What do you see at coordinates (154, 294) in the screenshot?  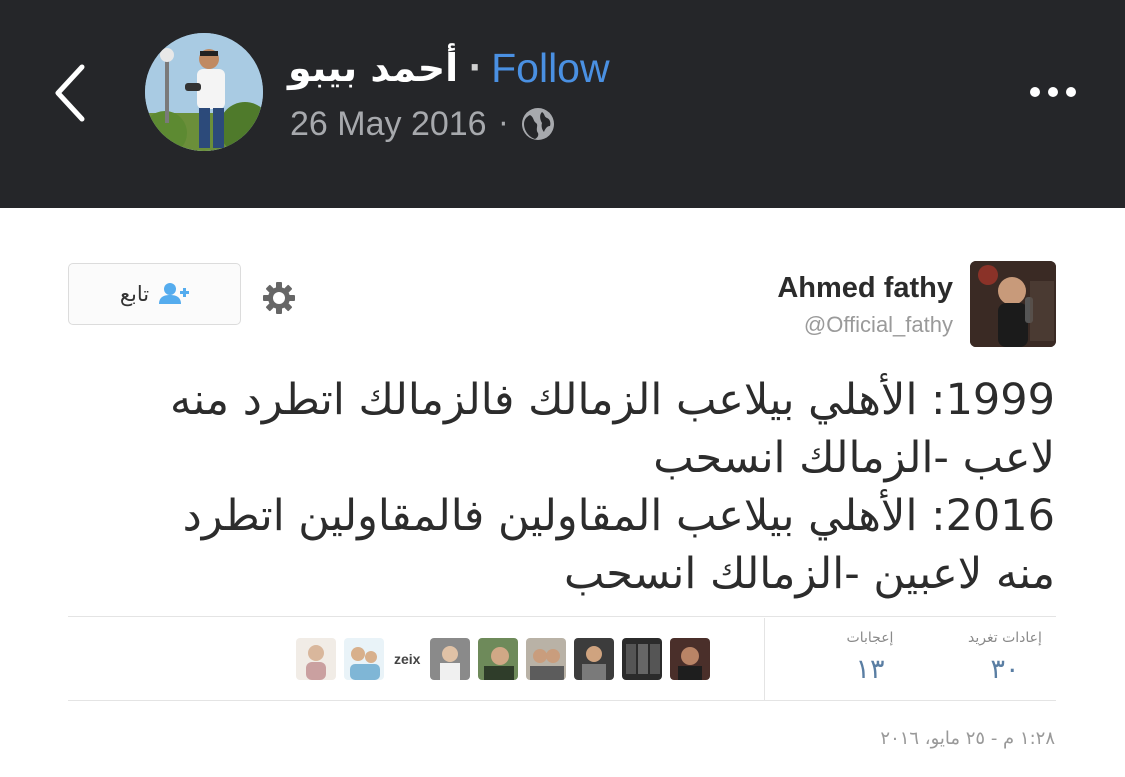 I see `twitter-follow-button: تابع` at bounding box center [154, 294].